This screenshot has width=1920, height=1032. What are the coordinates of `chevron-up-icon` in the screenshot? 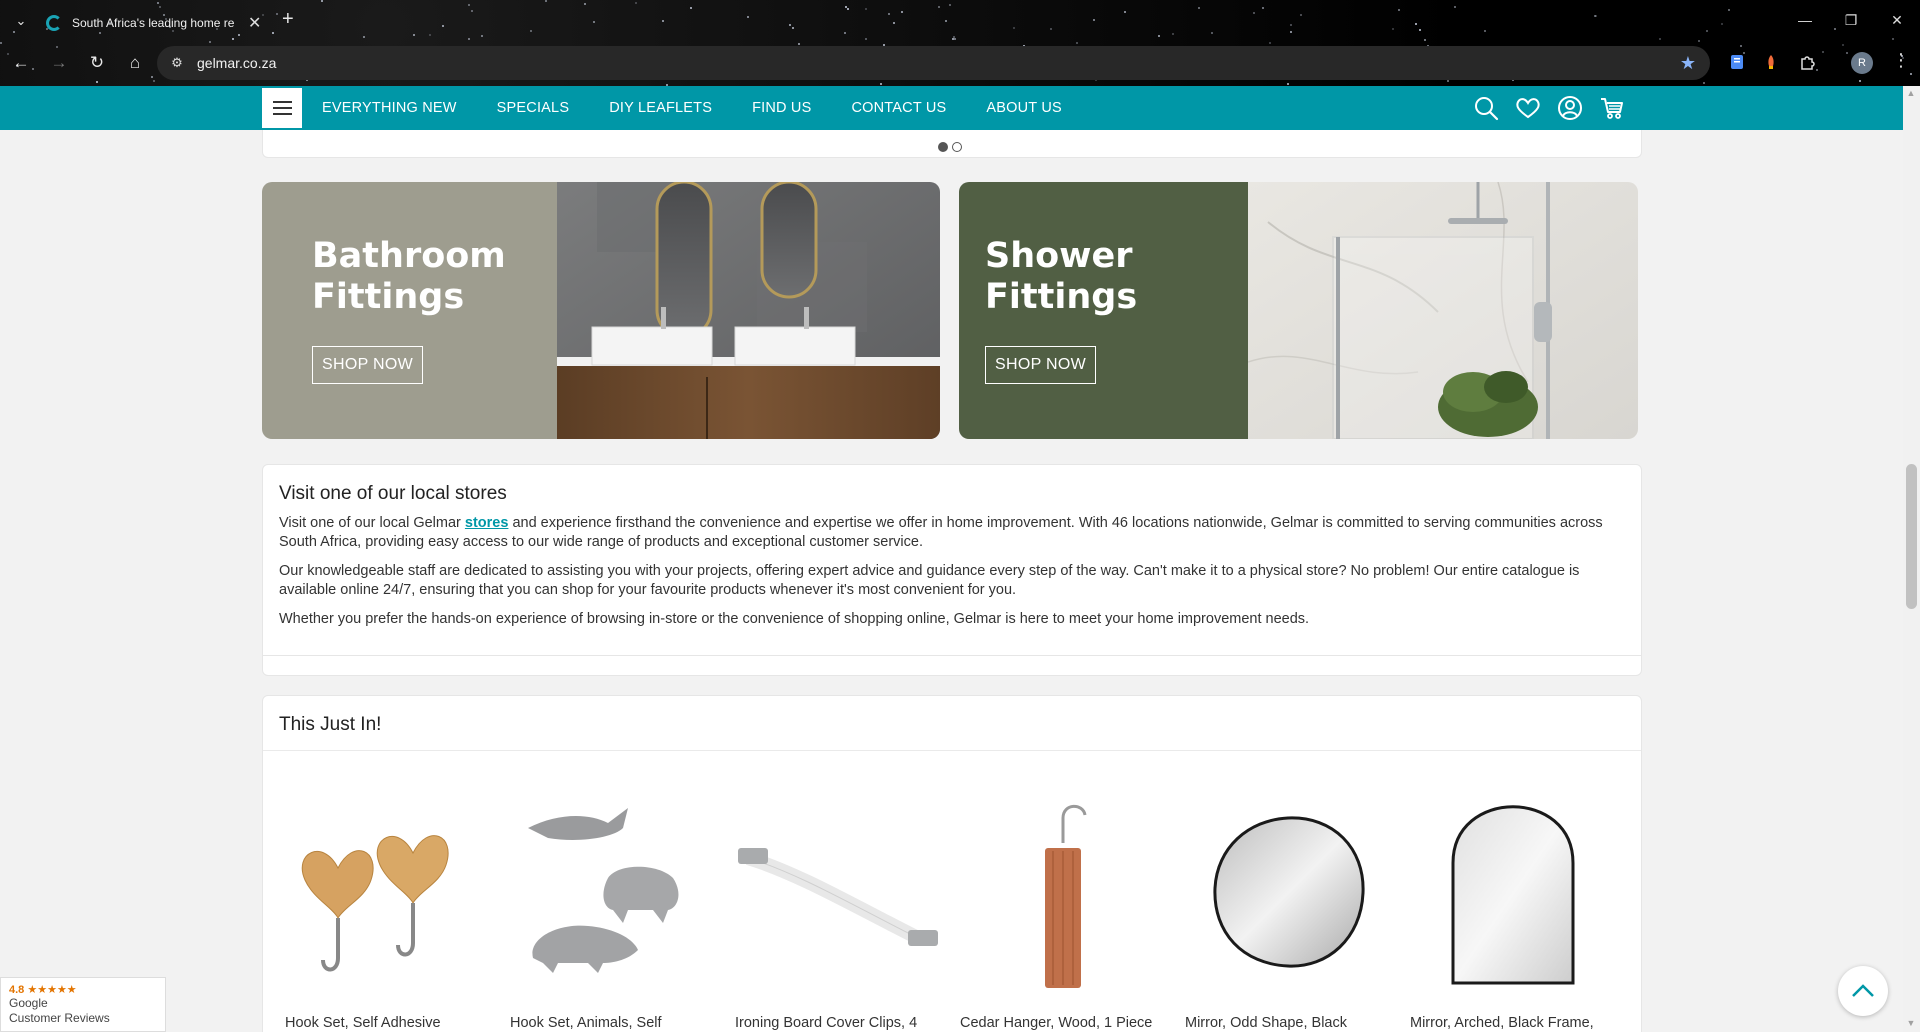 It's located at (1863, 990).